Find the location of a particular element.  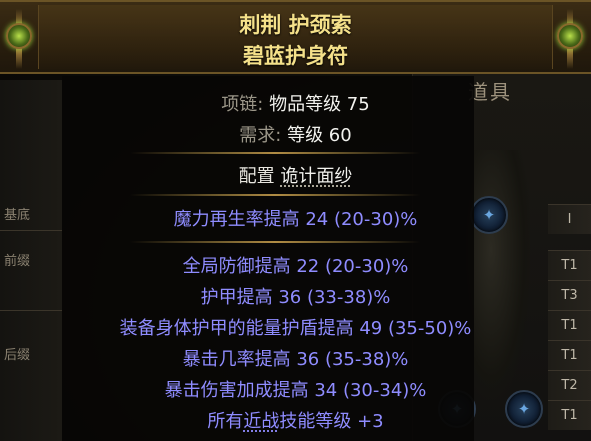

left-crafting-panel: 基底 前缀 后缀 is located at coordinates (31, 260).